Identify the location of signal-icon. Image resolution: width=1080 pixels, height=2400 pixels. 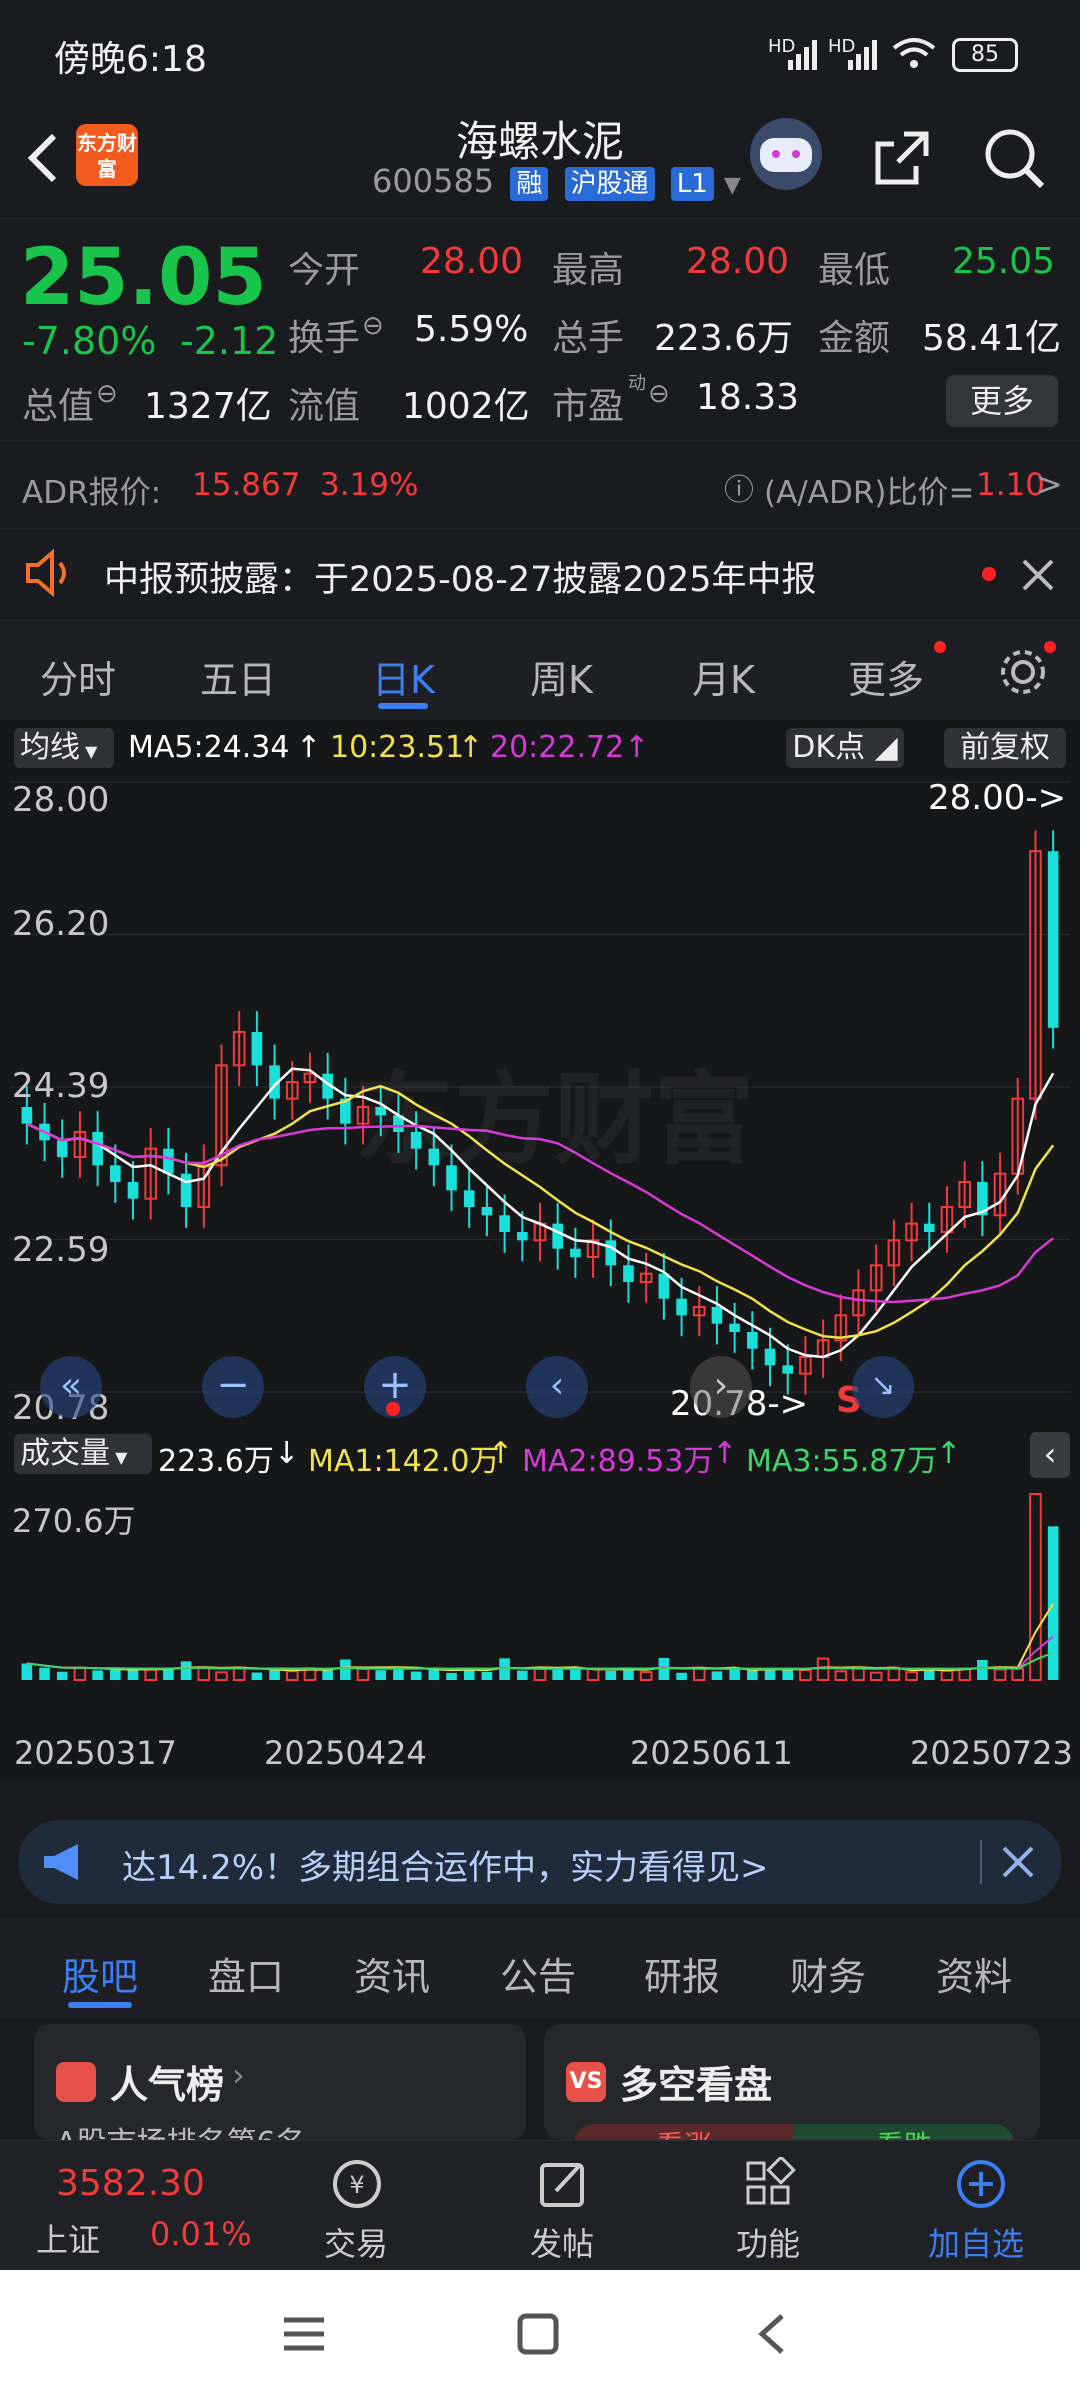
(802, 55).